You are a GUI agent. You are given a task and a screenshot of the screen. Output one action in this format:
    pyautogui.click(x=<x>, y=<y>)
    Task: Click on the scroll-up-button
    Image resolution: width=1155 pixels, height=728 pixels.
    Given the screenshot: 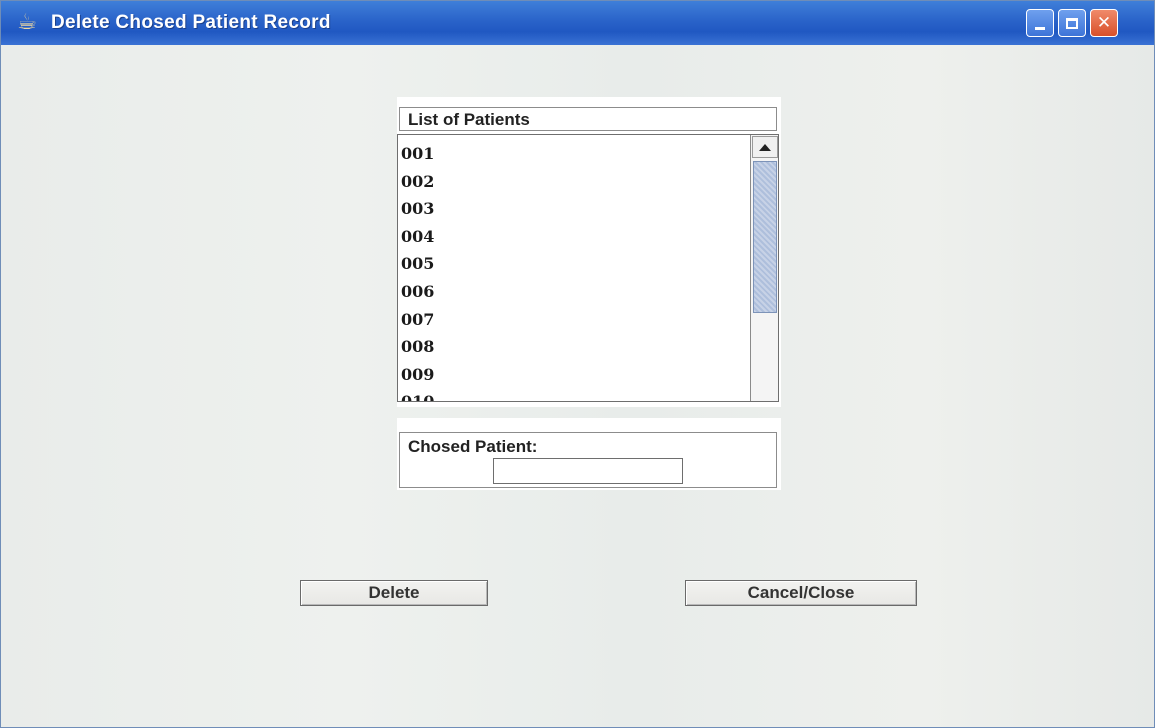 What is the action you would take?
    pyautogui.click(x=765, y=147)
    